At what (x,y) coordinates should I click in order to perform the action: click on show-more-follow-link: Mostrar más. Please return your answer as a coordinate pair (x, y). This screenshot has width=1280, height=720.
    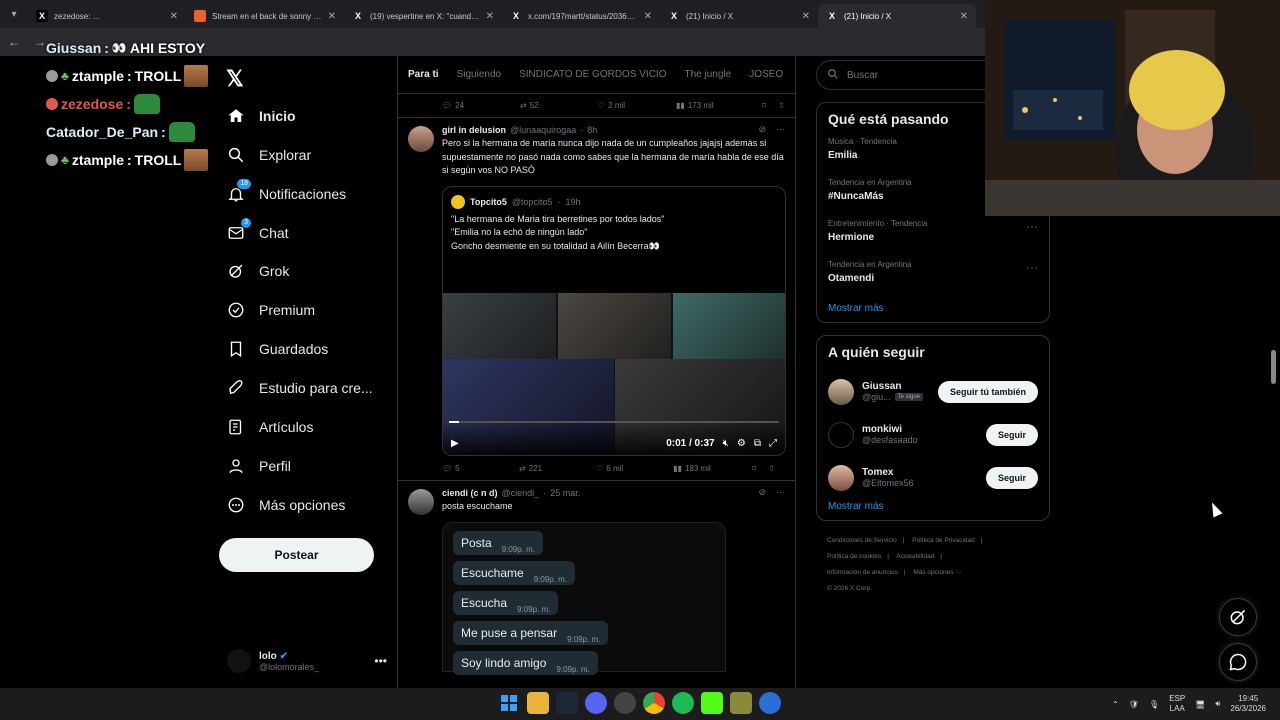
    Looking at the image, I should click on (933, 506).